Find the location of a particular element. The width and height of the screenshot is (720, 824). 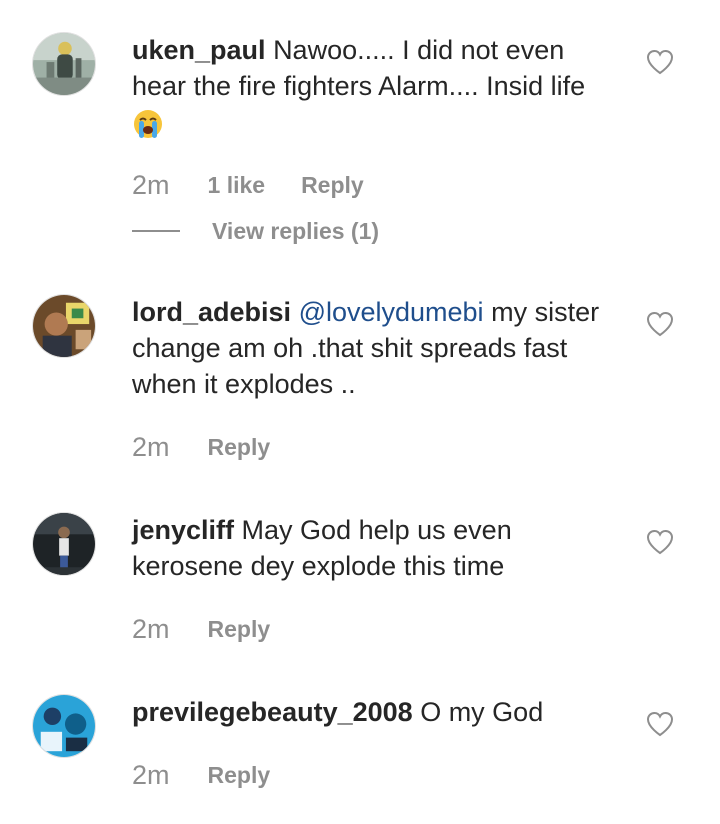

view-replies-button: View replies (1) is located at coordinates (255, 231).